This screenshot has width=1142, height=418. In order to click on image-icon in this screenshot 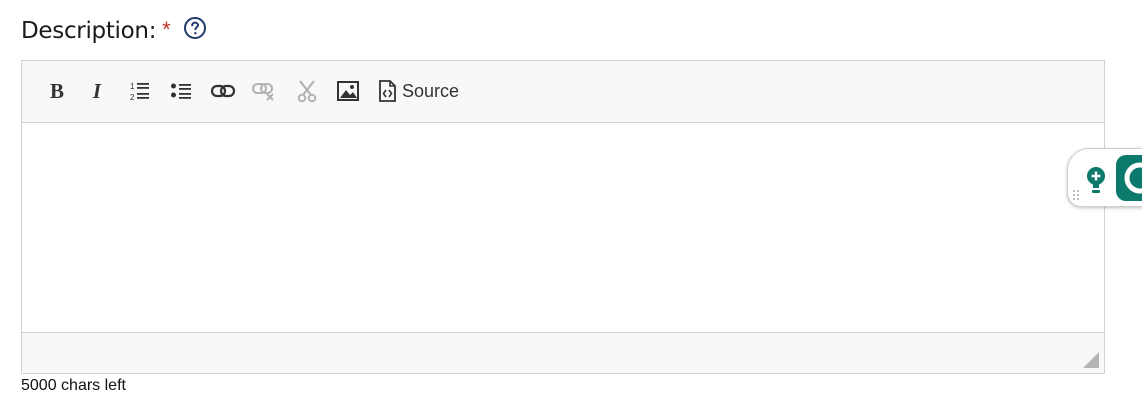, I will do `click(348, 91)`.